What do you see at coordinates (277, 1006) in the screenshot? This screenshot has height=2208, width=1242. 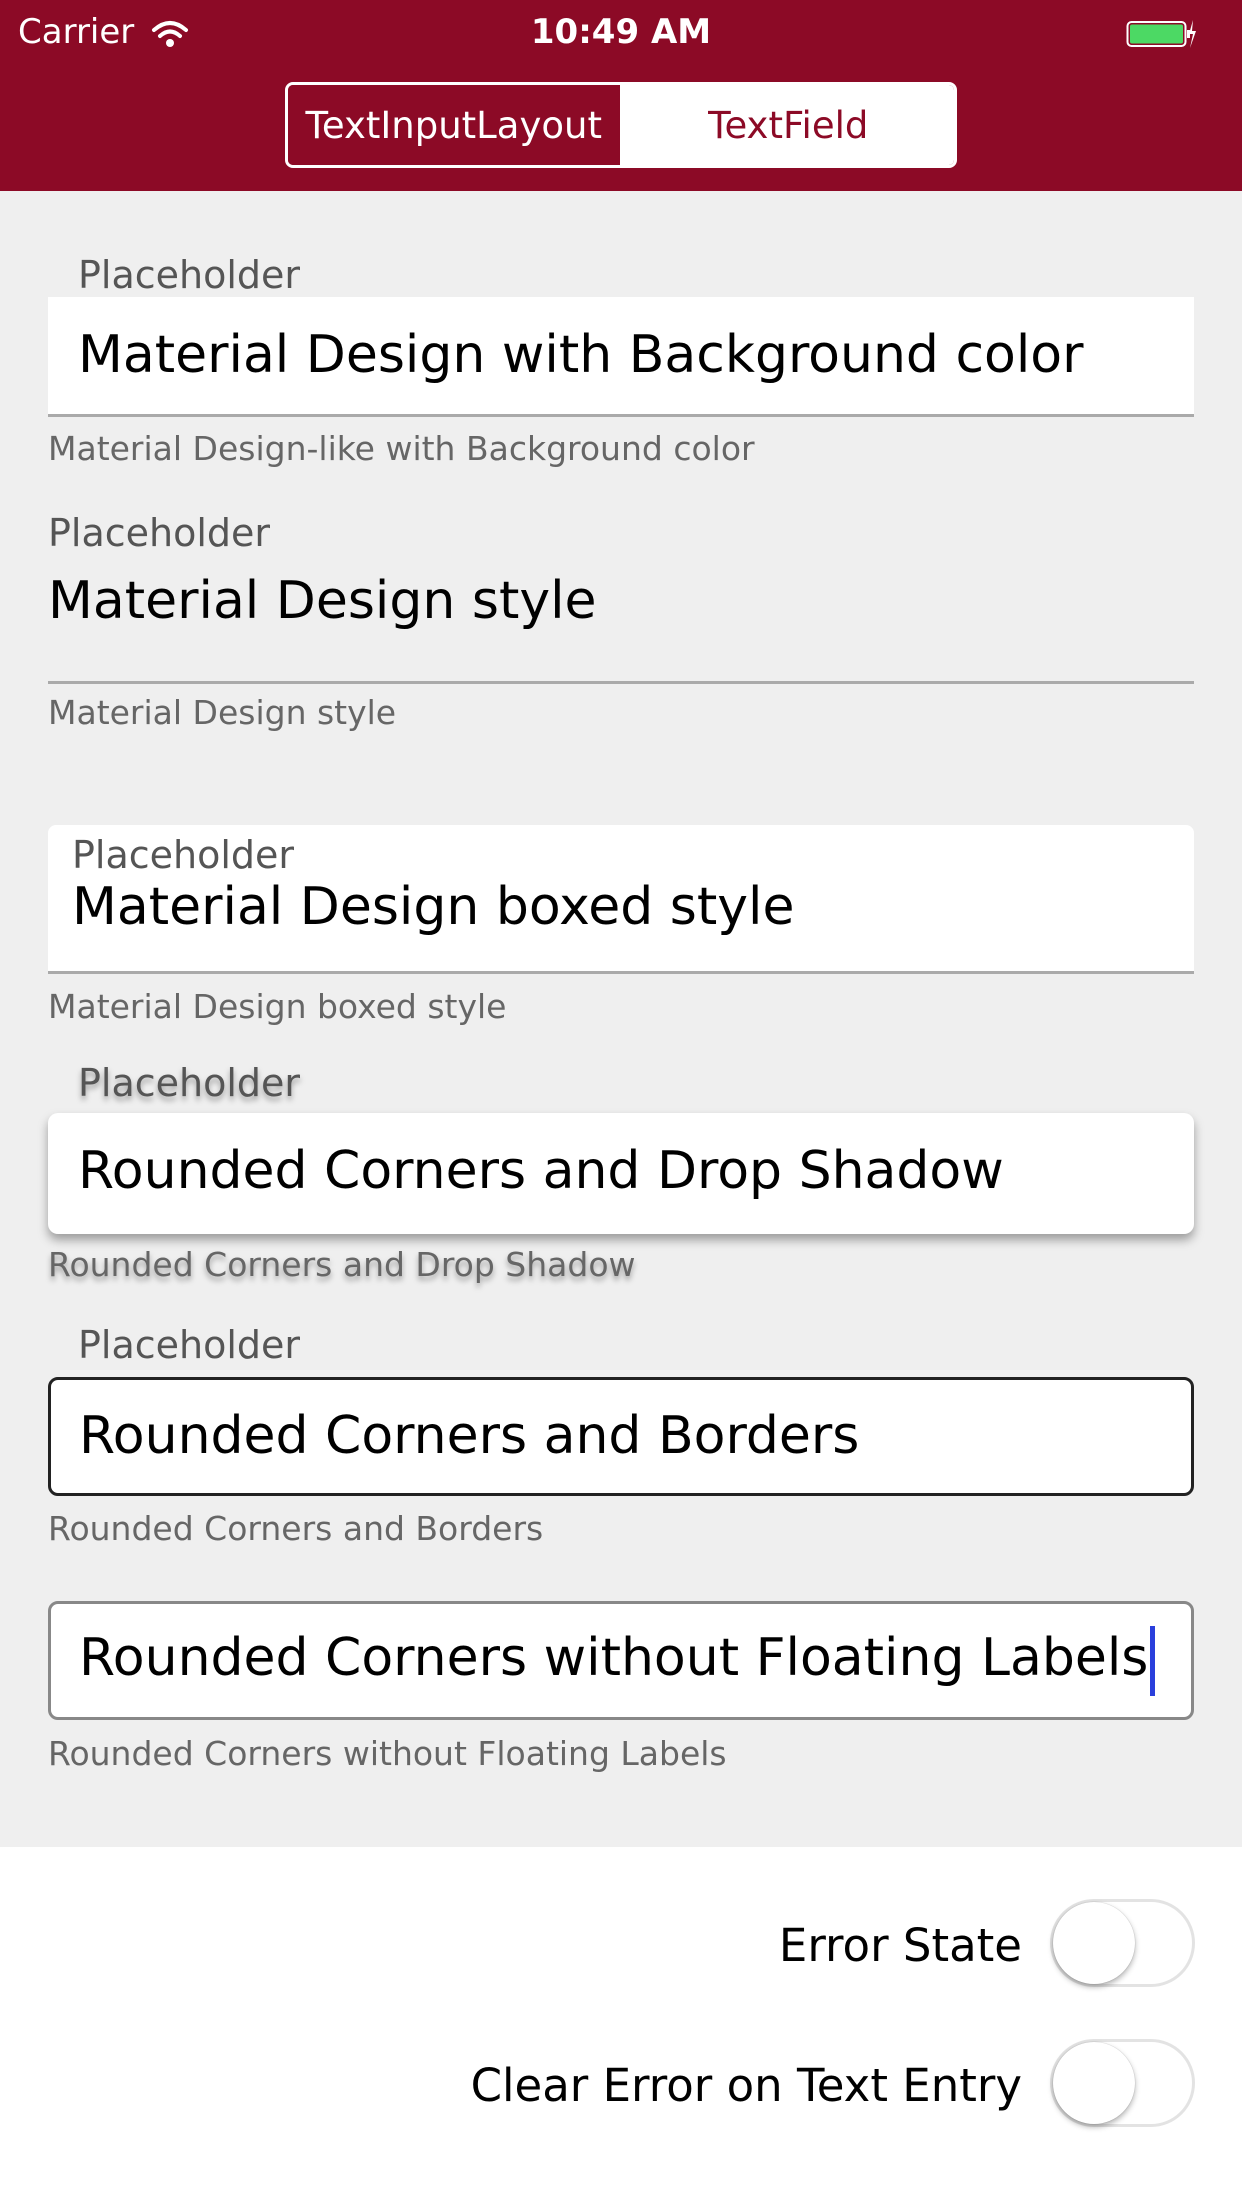 I see `field-helper-text: Material Design boxed style` at bounding box center [277, 1006].